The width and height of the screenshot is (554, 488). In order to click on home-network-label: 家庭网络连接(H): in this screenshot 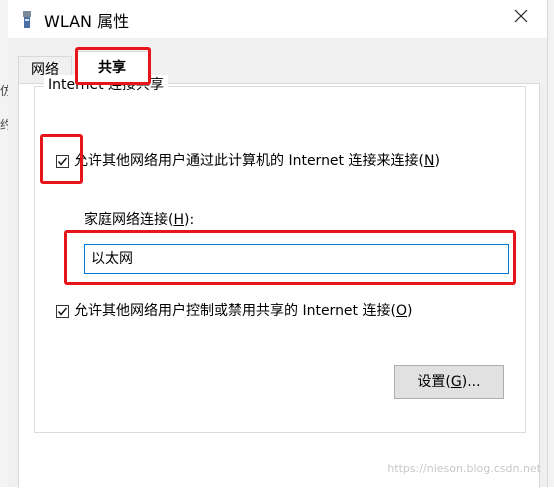, I will do `click(139, 220)`.